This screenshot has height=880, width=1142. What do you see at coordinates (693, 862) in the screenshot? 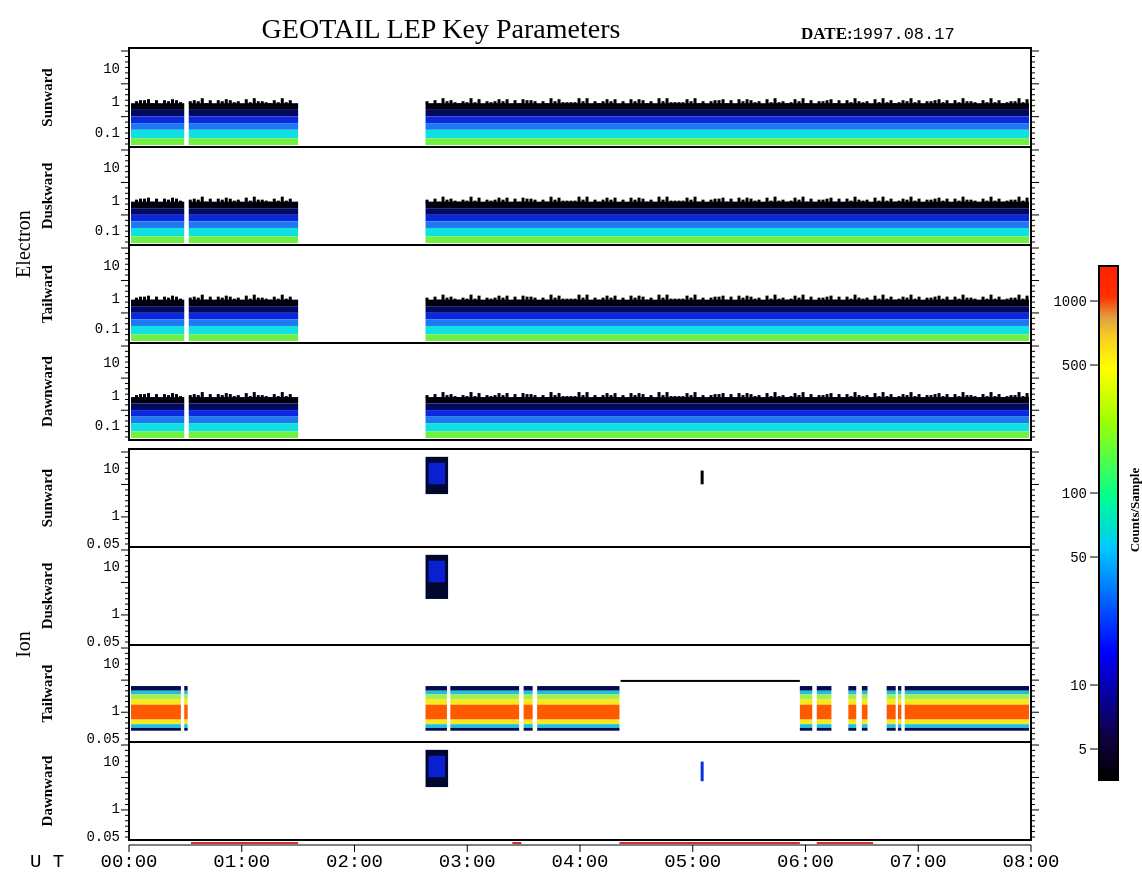
I see `time-tick-label: 05:00` at bounding box center [693, 862].